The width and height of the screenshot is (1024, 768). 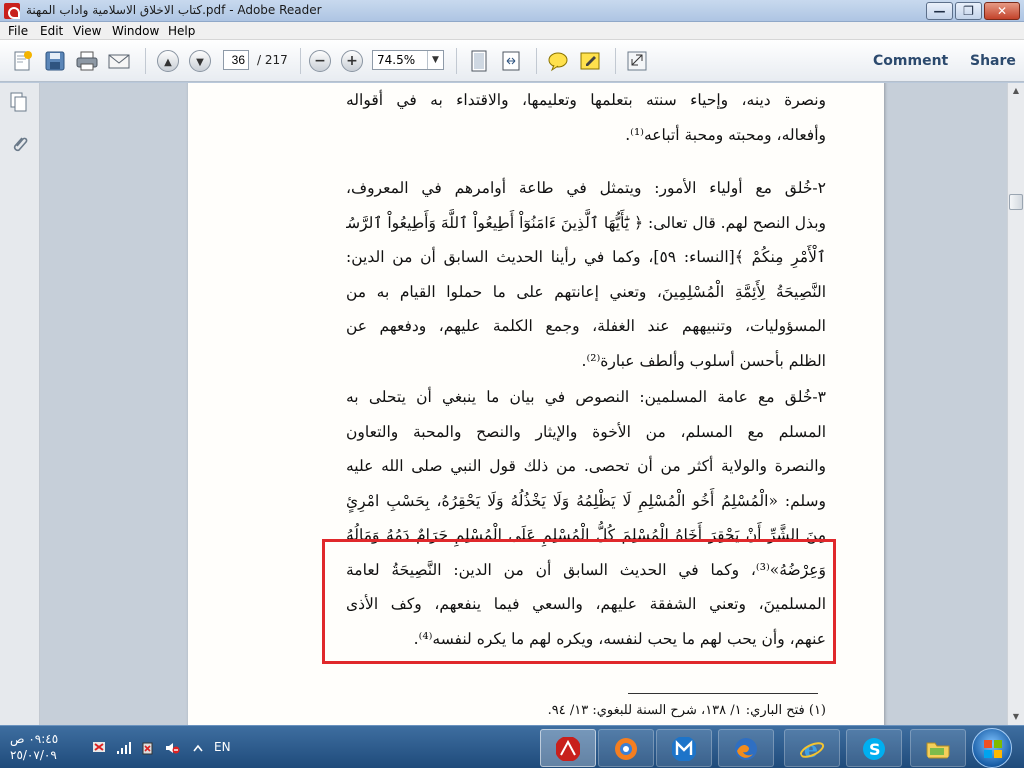 I want to click on volume-muted-icon, so click(x=172, y=748).